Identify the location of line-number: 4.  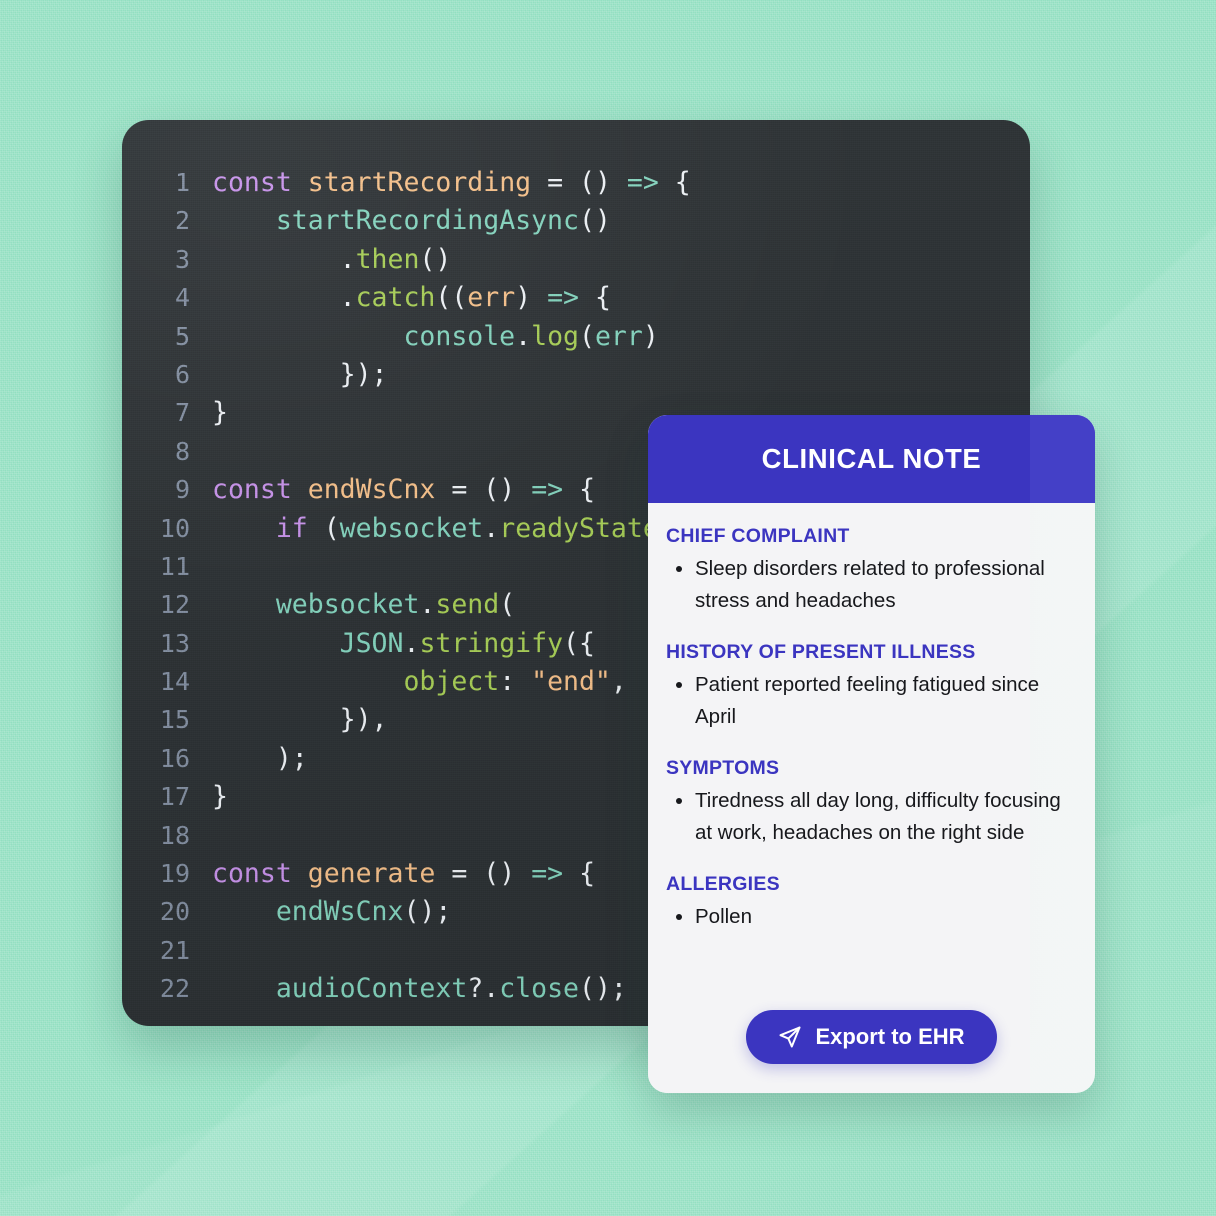
(182, 298).